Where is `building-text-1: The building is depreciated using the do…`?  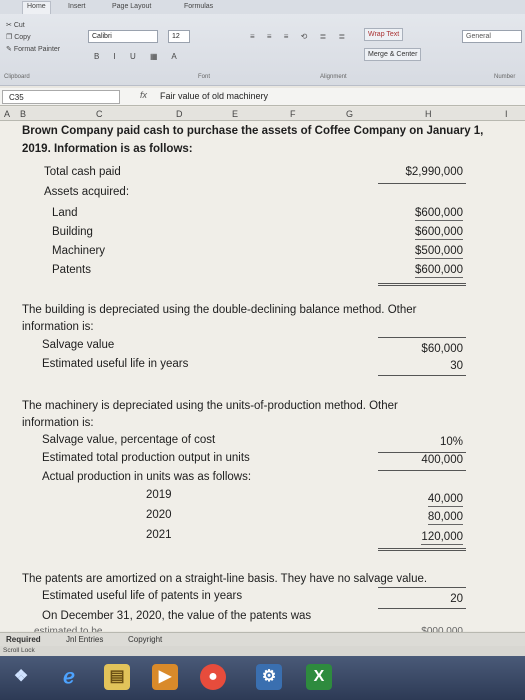
building-text-1: The building is depreciated using the do… is located at coordinates (219, 310).